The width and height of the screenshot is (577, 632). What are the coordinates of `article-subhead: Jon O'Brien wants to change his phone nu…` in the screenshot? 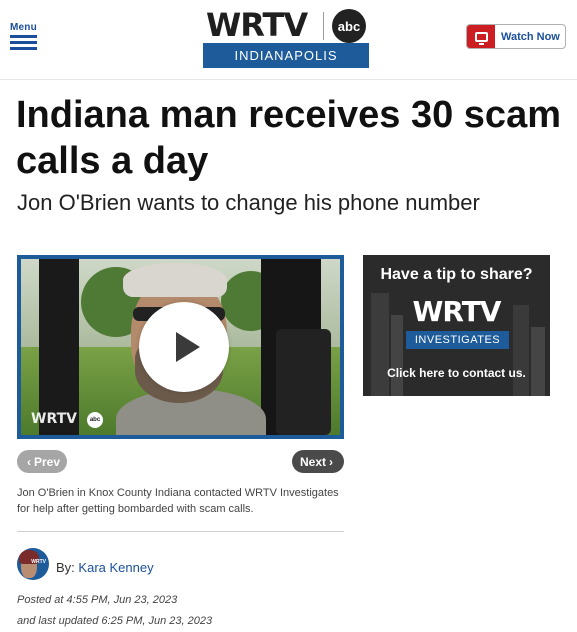 It's located at (248, 202).